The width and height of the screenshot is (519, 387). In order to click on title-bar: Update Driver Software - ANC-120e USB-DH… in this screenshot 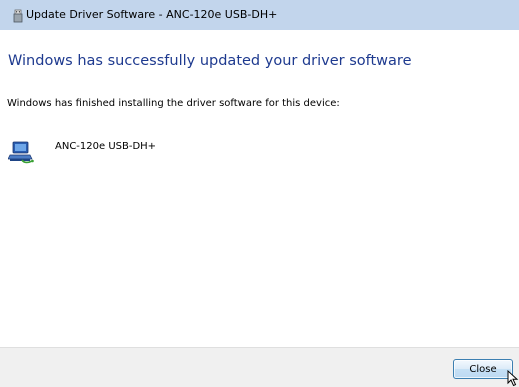, I will do `click(259, 15)`.